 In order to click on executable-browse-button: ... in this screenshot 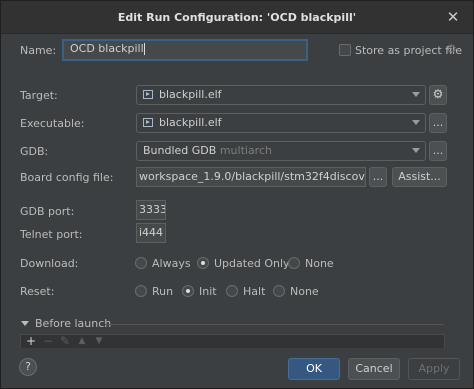, I will do `click(438, 123)`.